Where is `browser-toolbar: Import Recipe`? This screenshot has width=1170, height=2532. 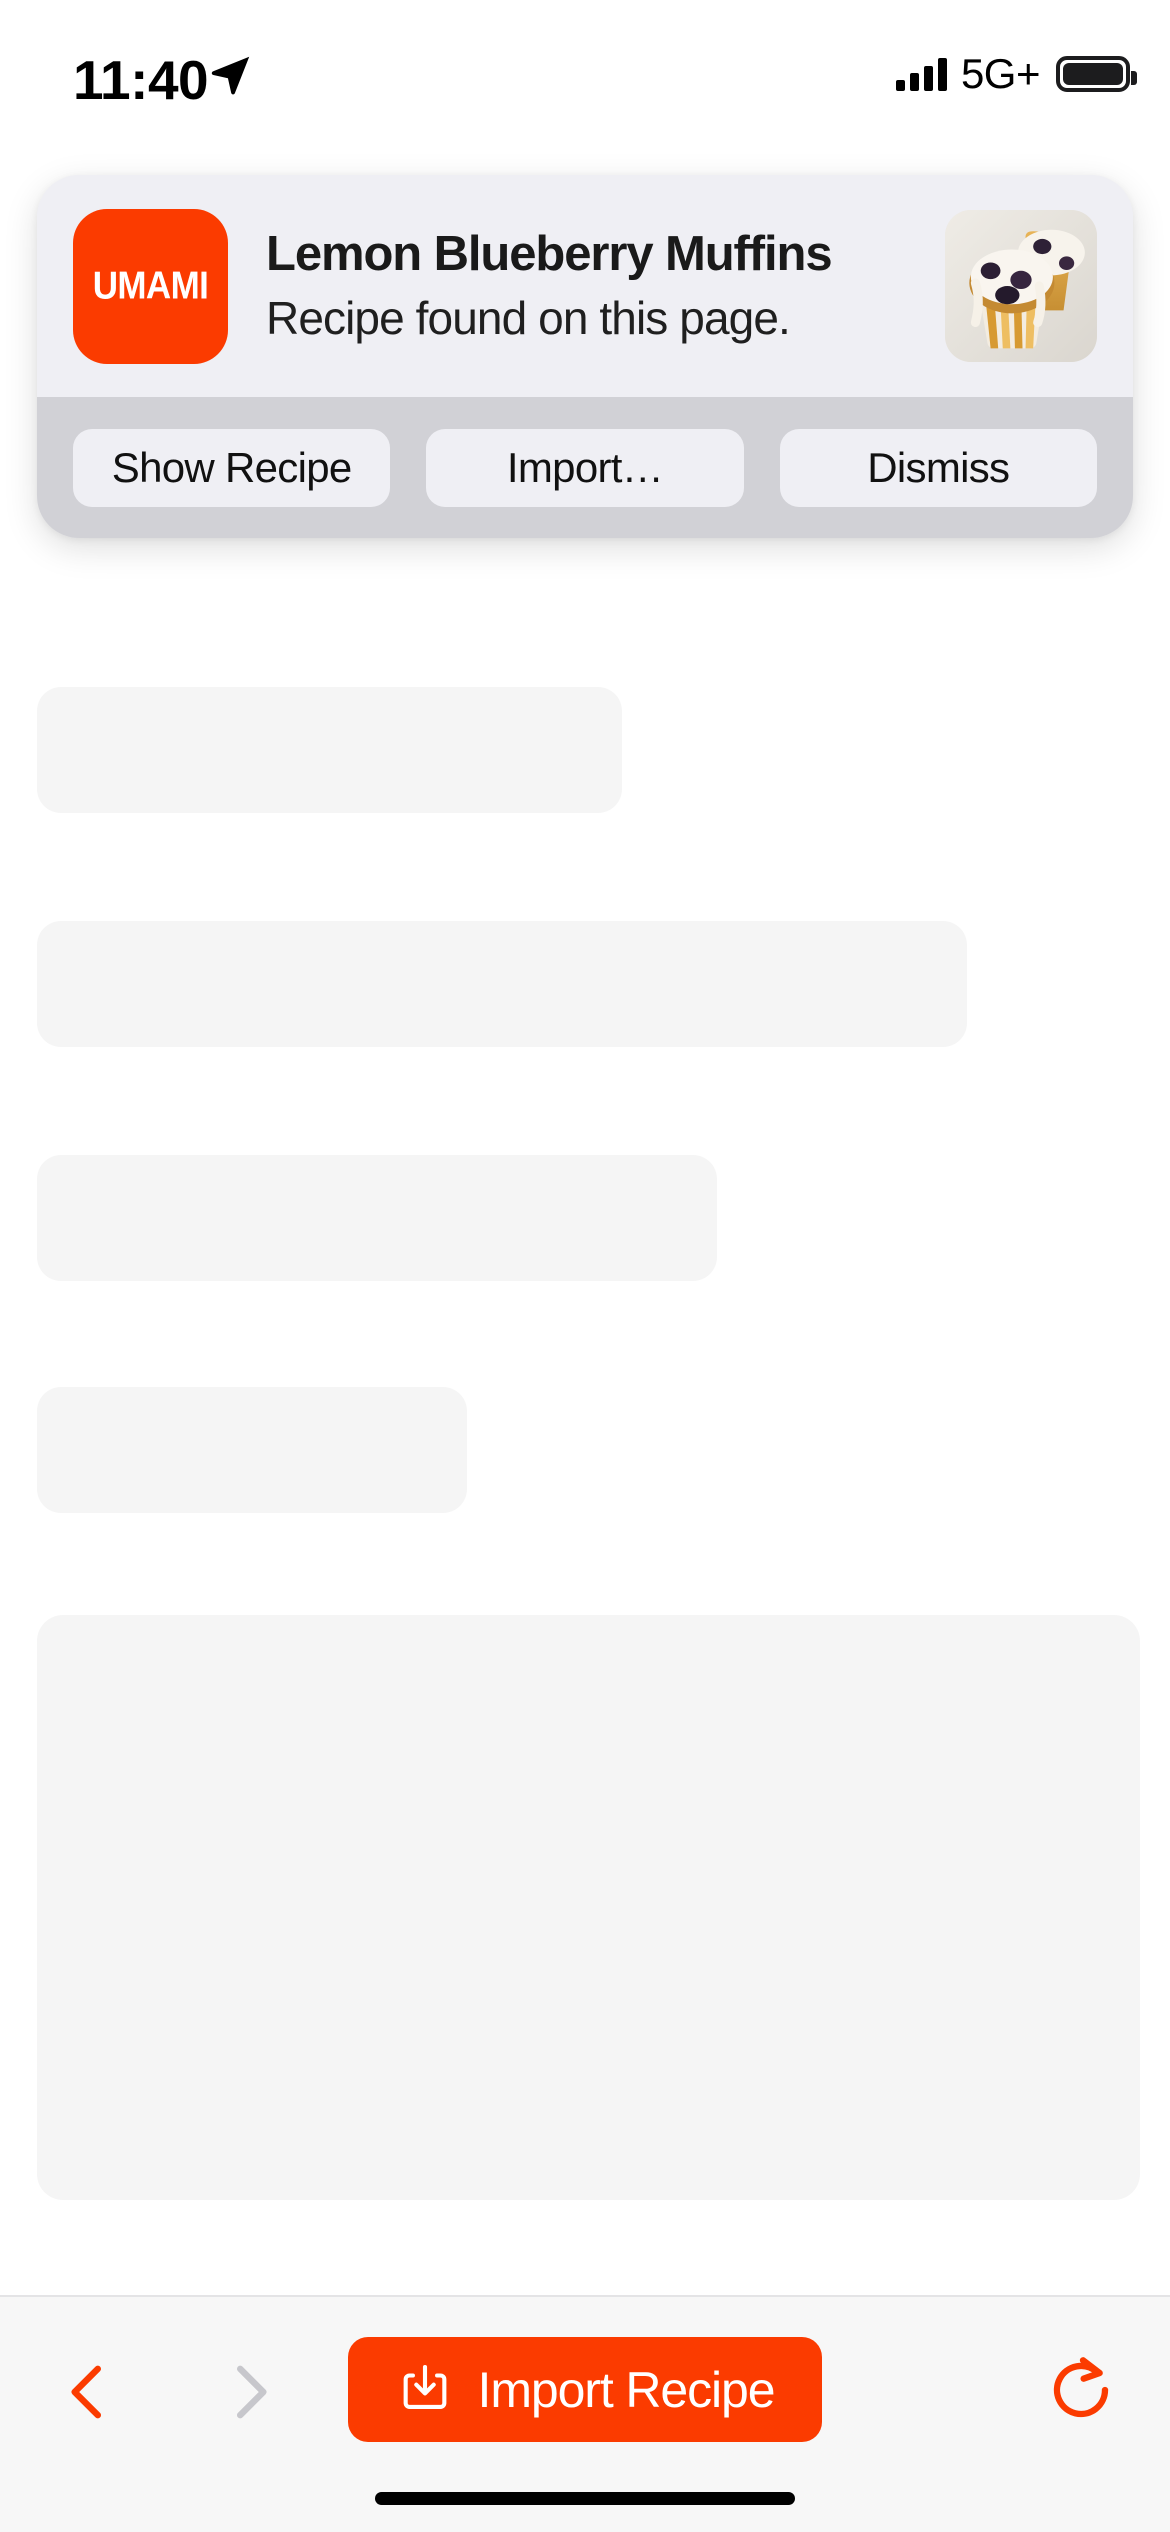 browser-toolbar: Import Recipe is located at coordinates (585, 2413).